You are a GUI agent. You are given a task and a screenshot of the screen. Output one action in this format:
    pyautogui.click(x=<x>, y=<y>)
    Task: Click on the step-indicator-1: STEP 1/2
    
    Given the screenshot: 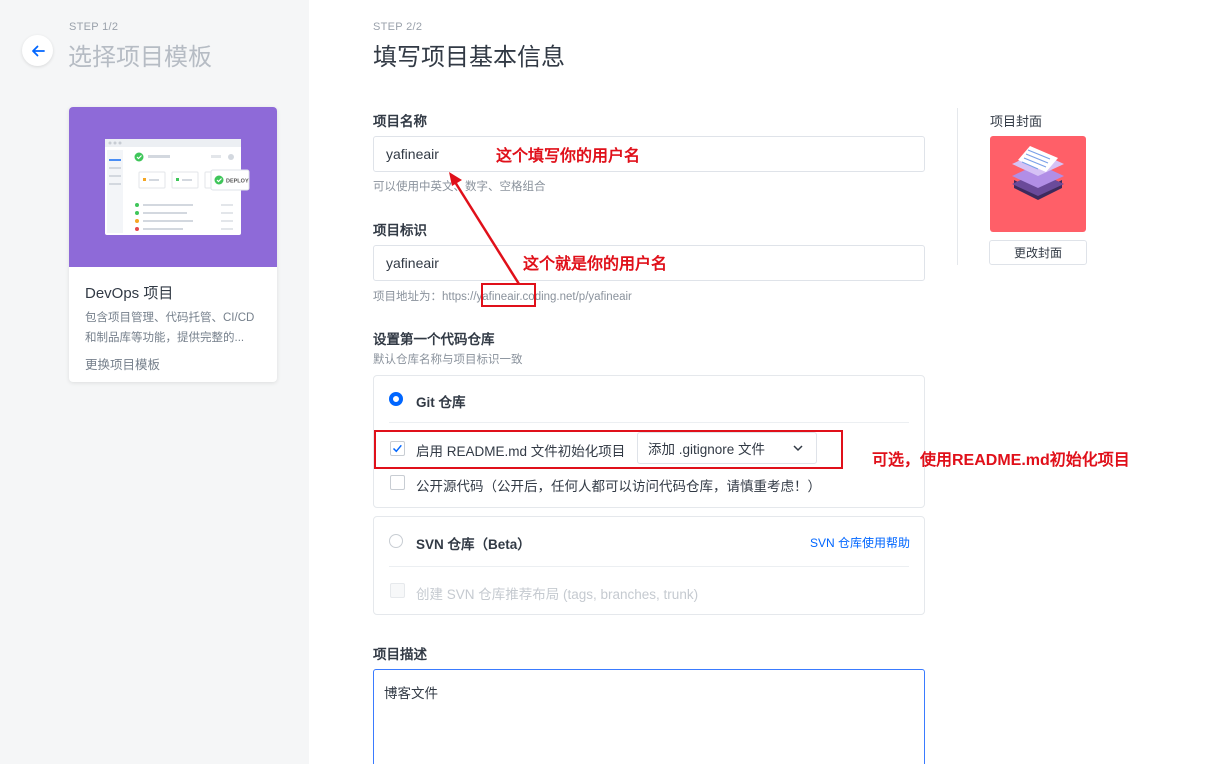 What is the action you would take?
    pyautogui.click(x=94, y=27)
    